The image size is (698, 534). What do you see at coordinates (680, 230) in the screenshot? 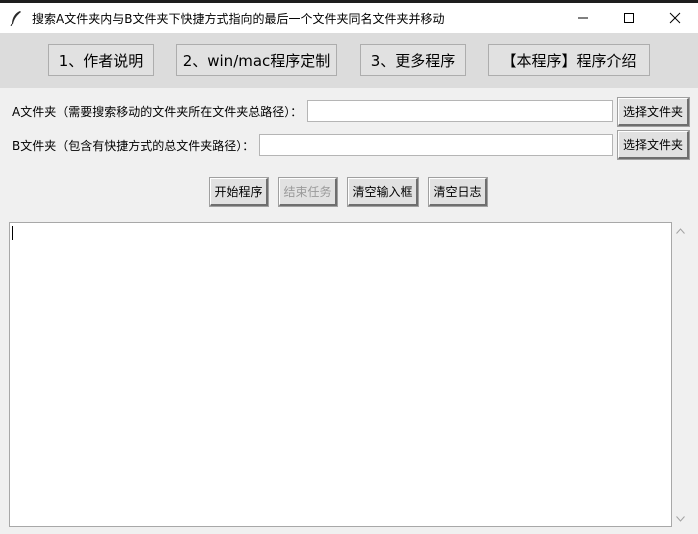
I see `scroll-up-icon` at bounding box center [680, 230].